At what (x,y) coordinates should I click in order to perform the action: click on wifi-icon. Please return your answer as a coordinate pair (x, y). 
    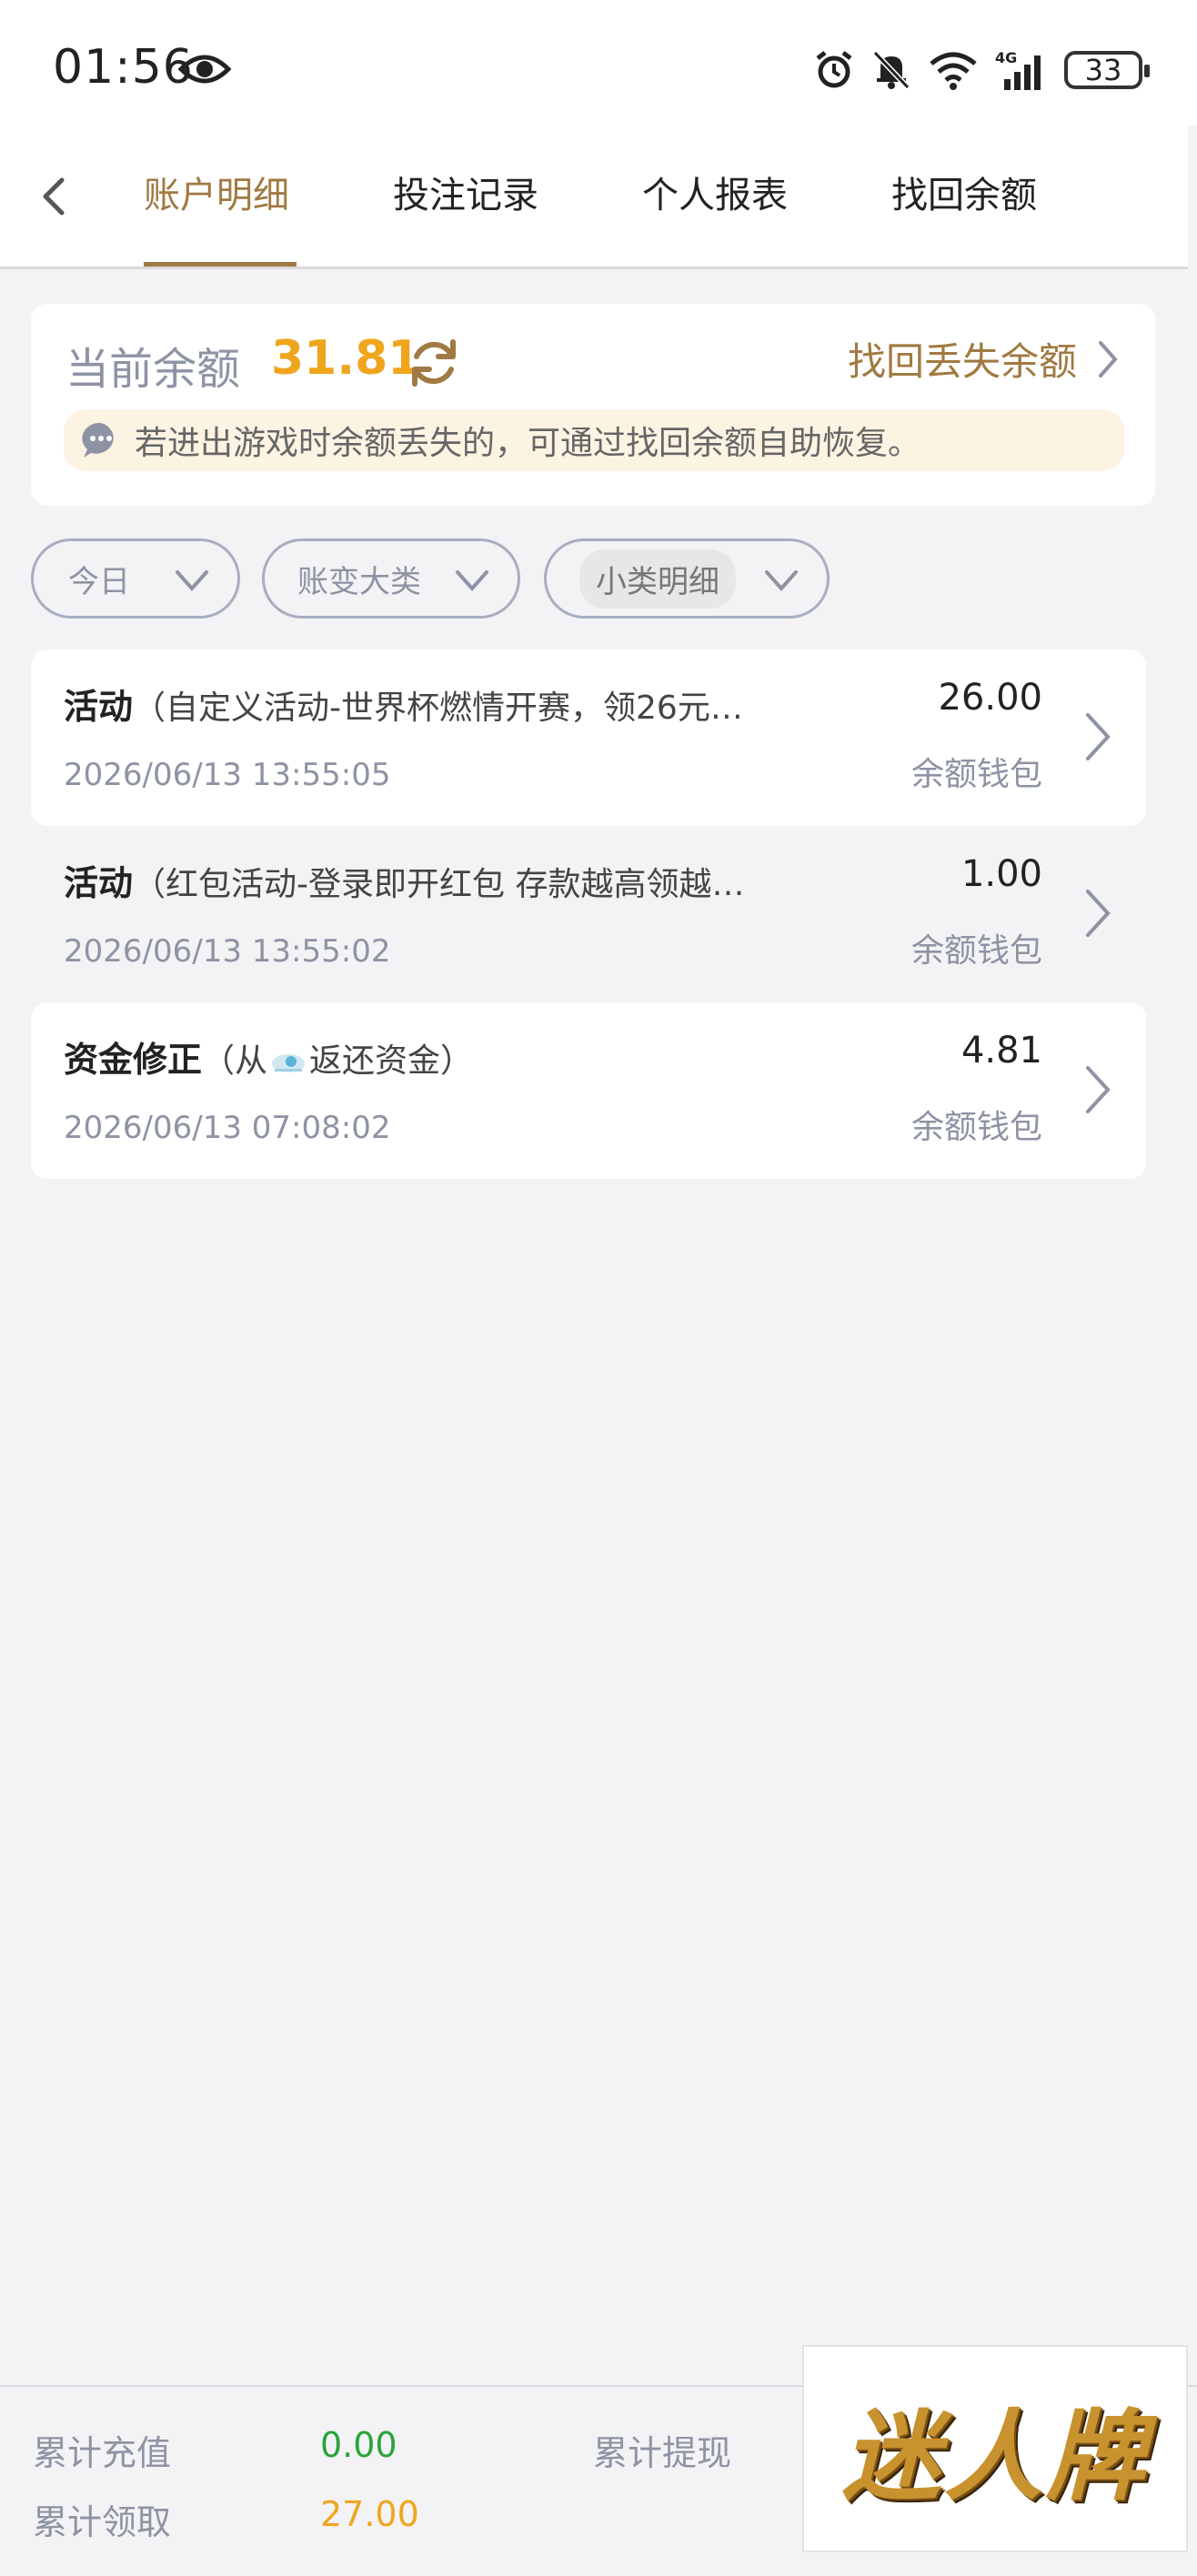
    Looking at the image, I should click on (953, 71).